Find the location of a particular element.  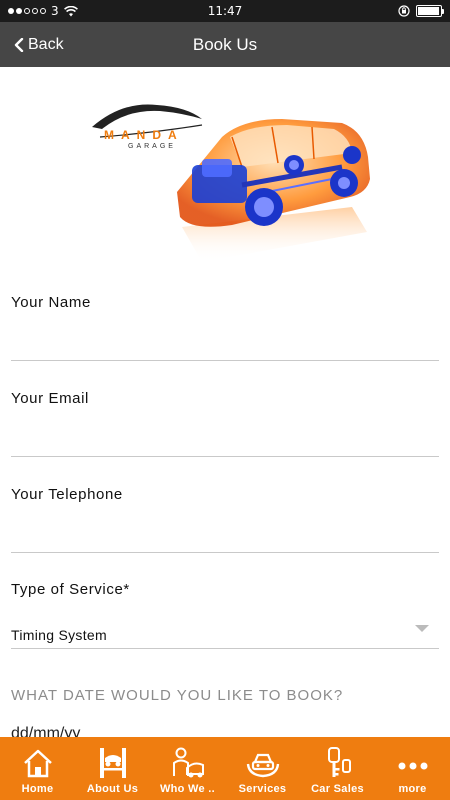

back-label: Back is located at coordinates (46, 44).